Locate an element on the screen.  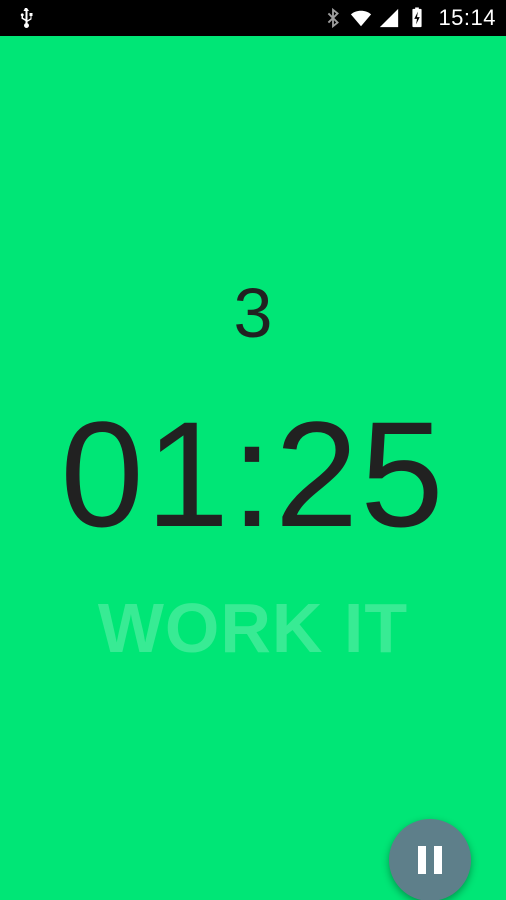
pause-icon is located at coordinates (430, 860).